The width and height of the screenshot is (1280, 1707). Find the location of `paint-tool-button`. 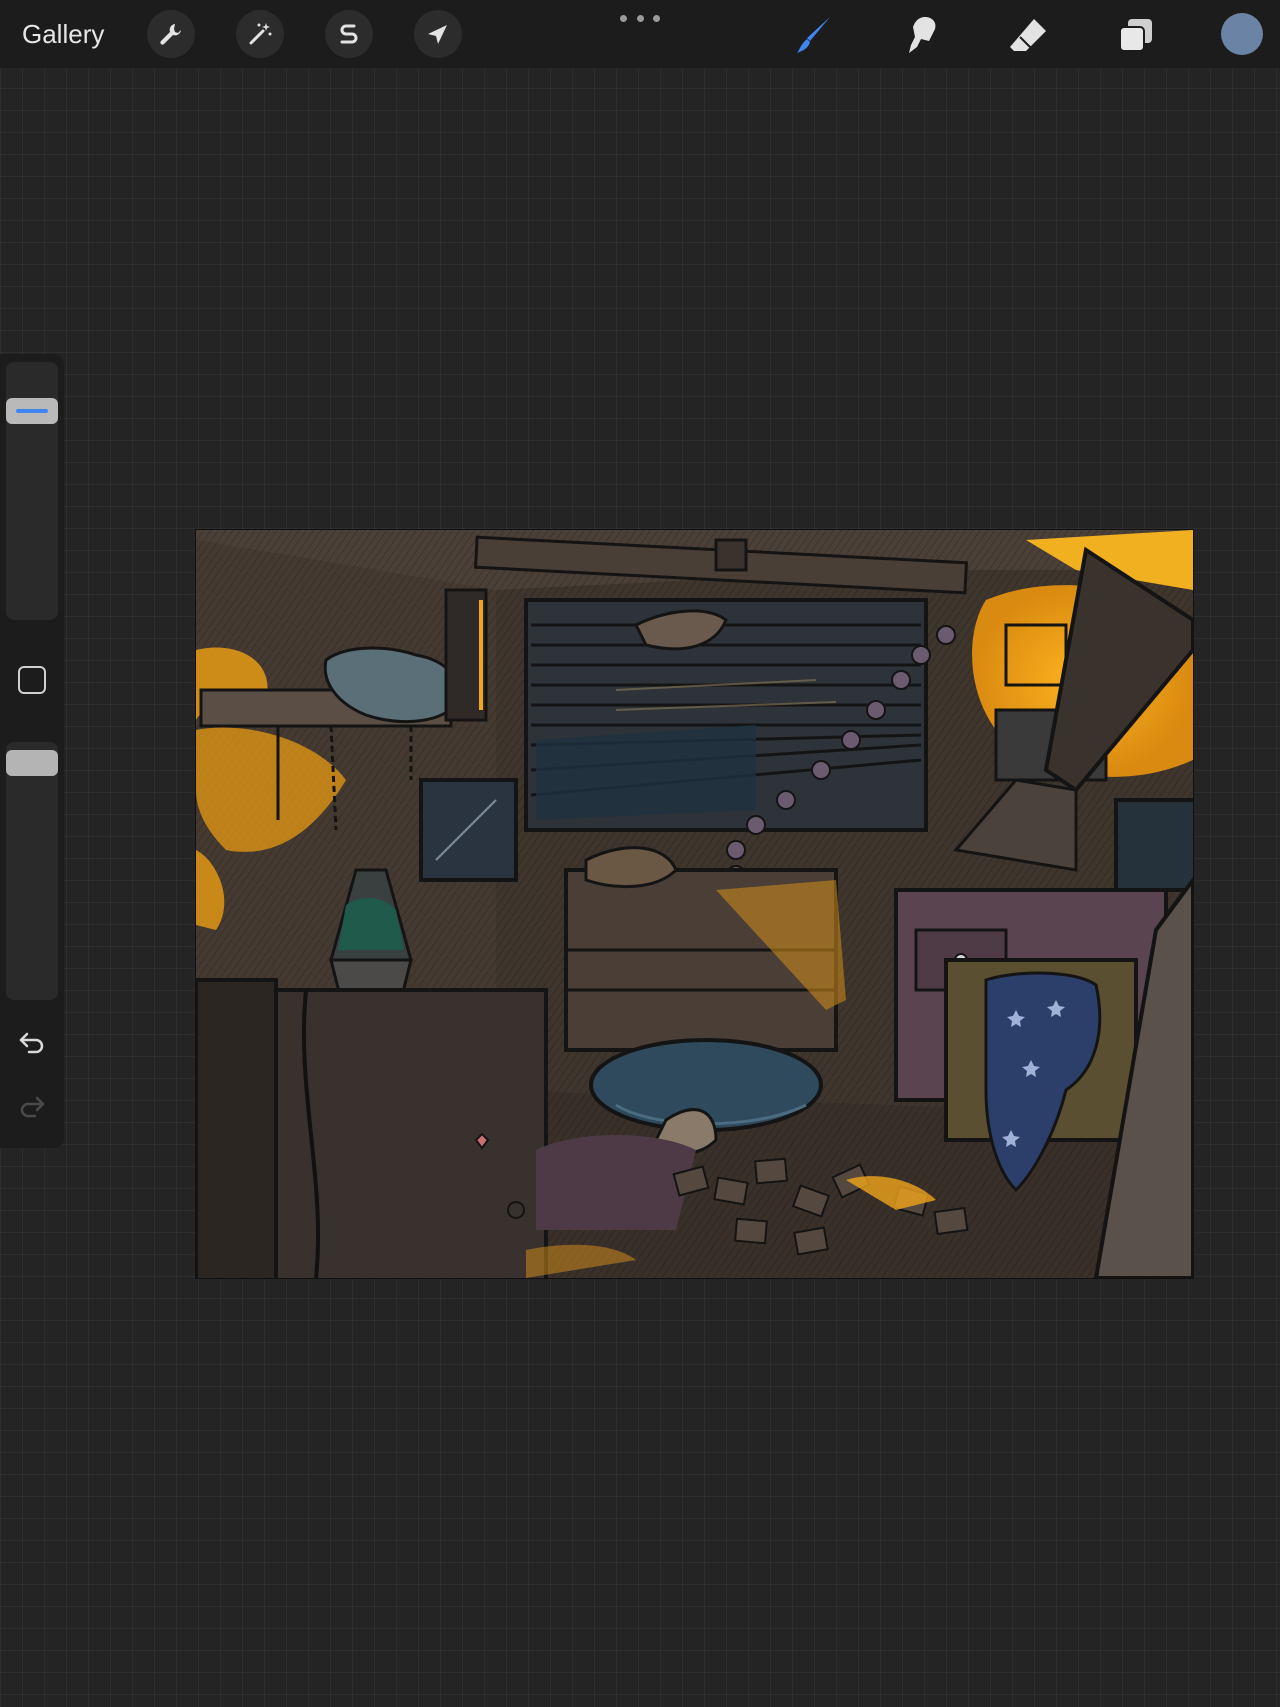

paint-tool-button is located at coordinates (814, 35).